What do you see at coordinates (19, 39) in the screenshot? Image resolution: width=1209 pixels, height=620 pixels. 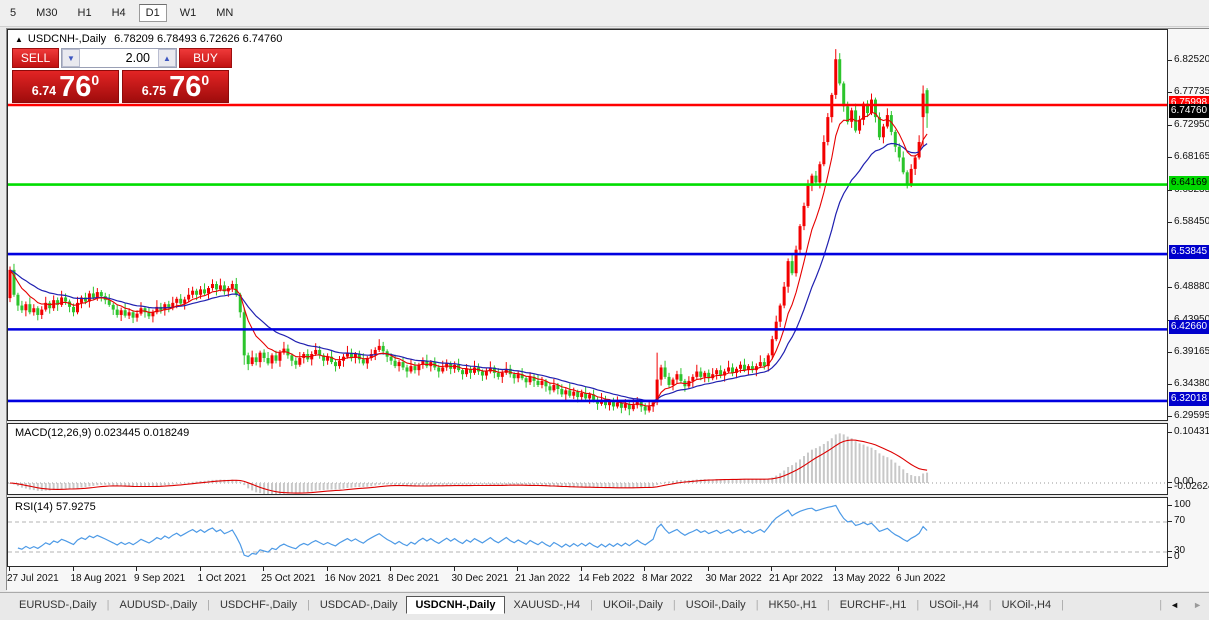 I see `collapse-arrow-icon: ▲` at bounding box center [19, 39].